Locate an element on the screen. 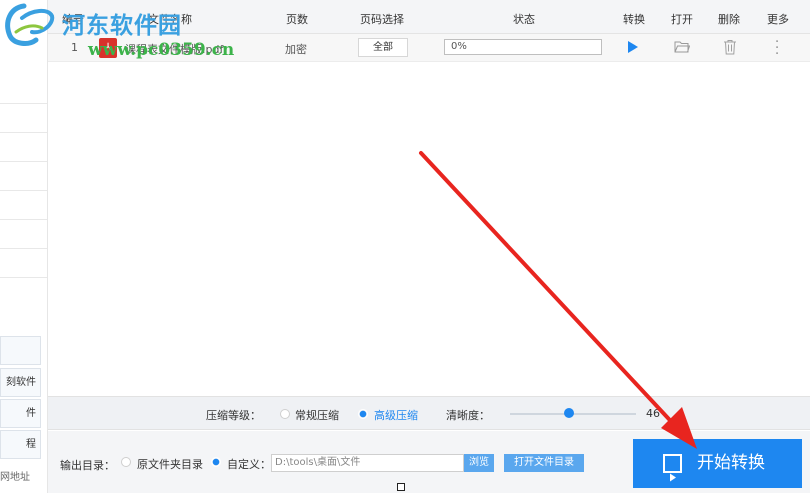 The image size is (810, 493). clarity-label: 清晰度： is located at coordinates (468, 415).